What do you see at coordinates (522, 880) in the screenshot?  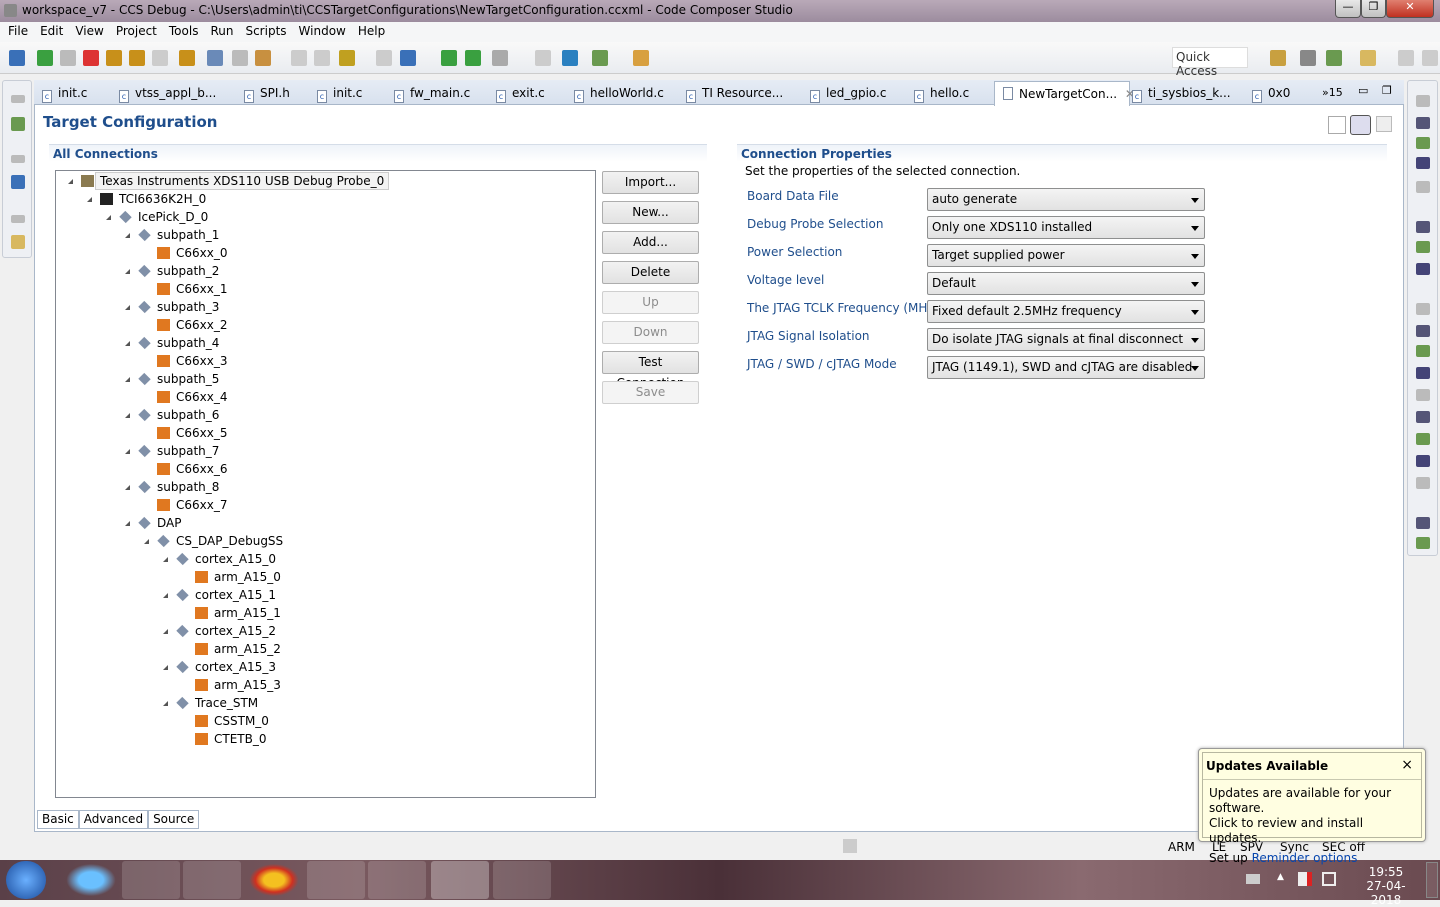 I see `notepad-icon` at bounding box center [522, 880].